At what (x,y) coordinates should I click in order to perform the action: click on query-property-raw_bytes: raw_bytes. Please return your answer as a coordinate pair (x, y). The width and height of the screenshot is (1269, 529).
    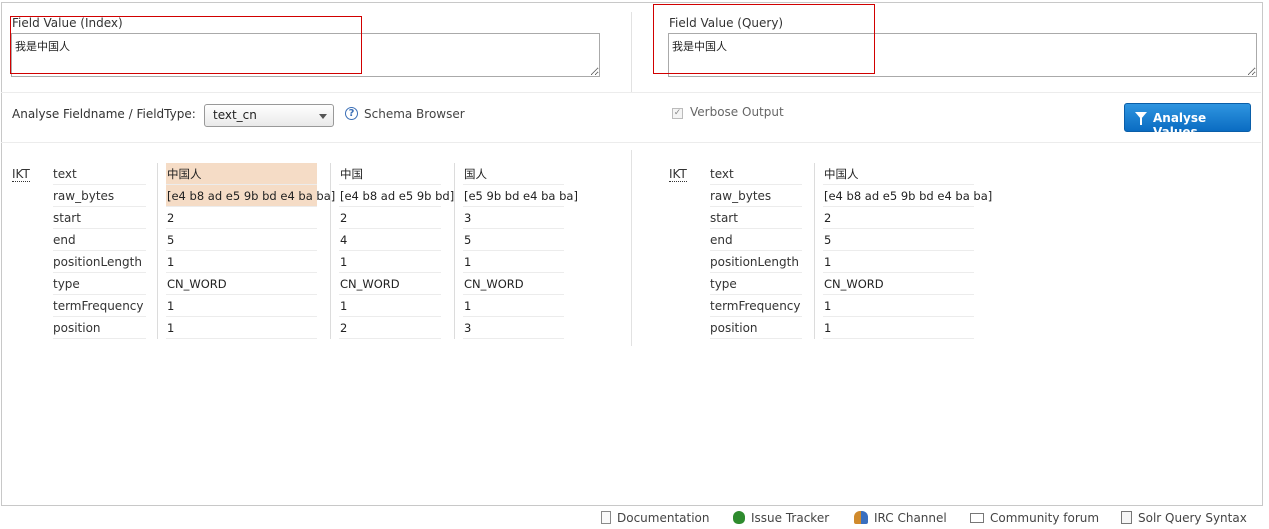
    Looking at the image, I should click on (756, 196).